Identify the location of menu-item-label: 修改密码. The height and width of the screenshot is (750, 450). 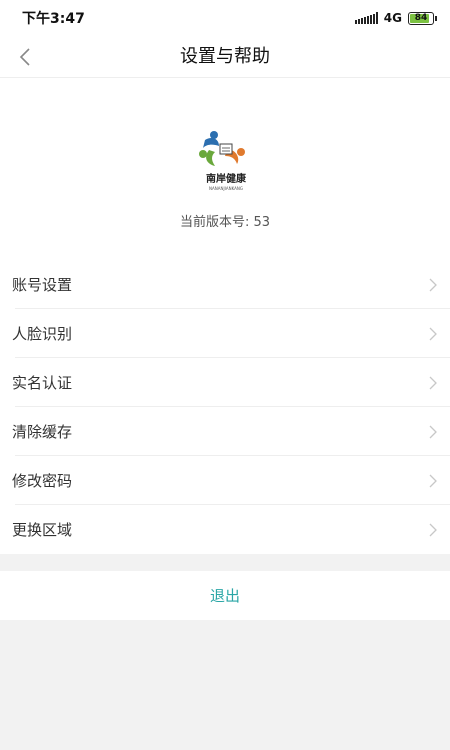
(42, 481).